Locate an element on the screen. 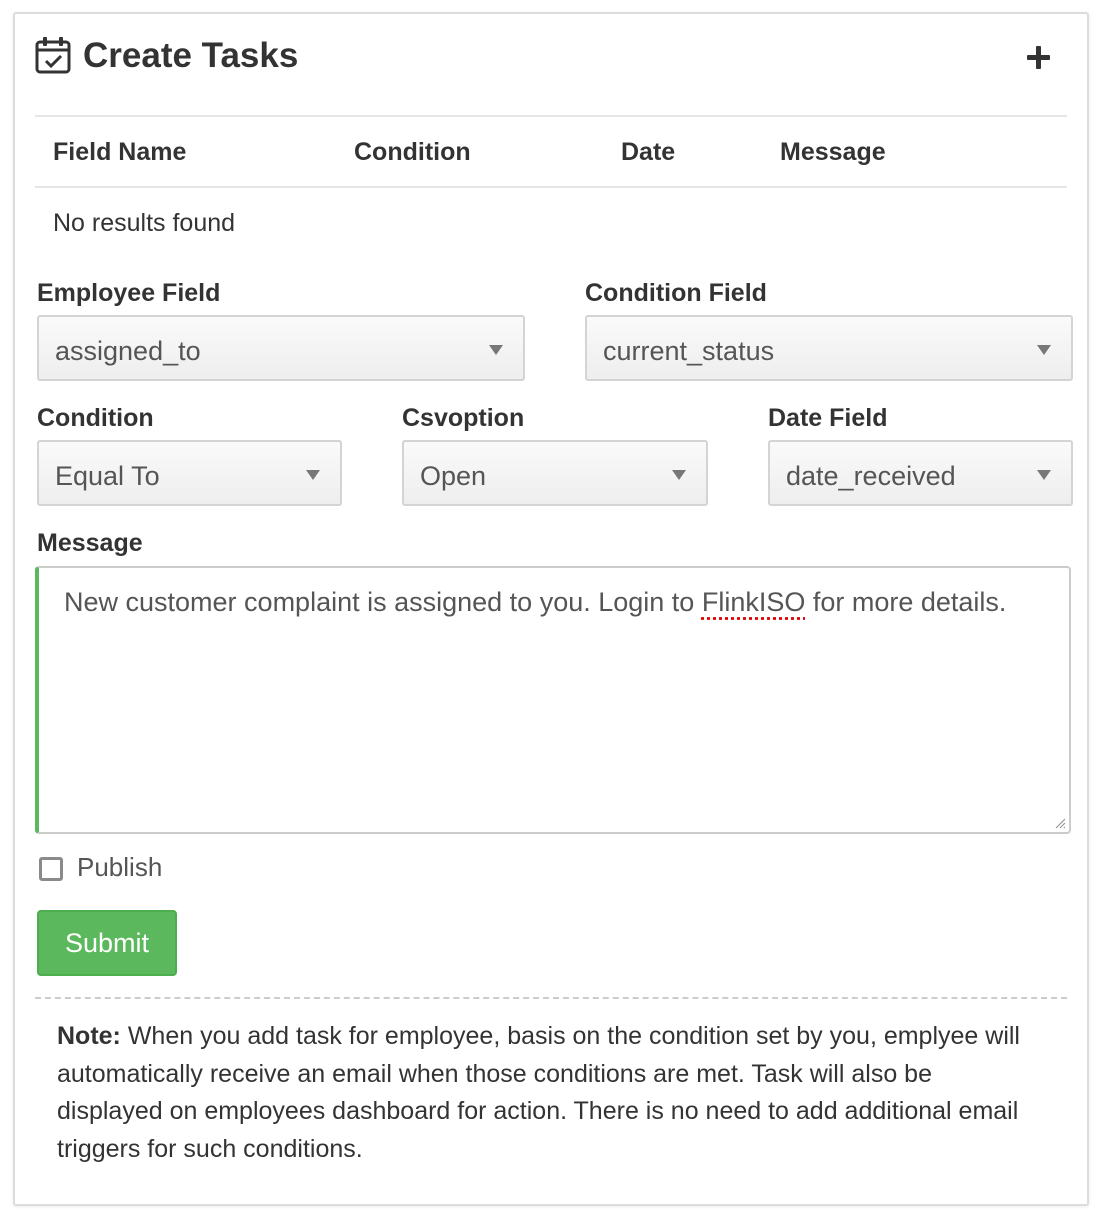  date-field-value: date_received is located at coordinates (871, 476).